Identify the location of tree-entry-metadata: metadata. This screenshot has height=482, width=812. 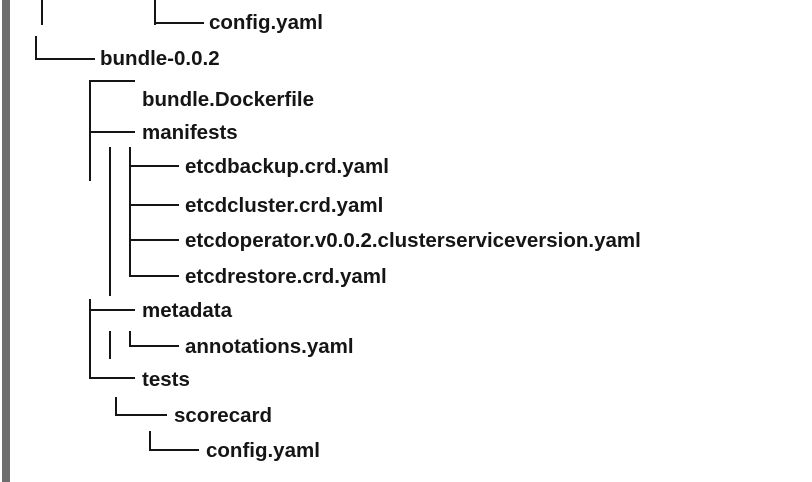
(187, 310).